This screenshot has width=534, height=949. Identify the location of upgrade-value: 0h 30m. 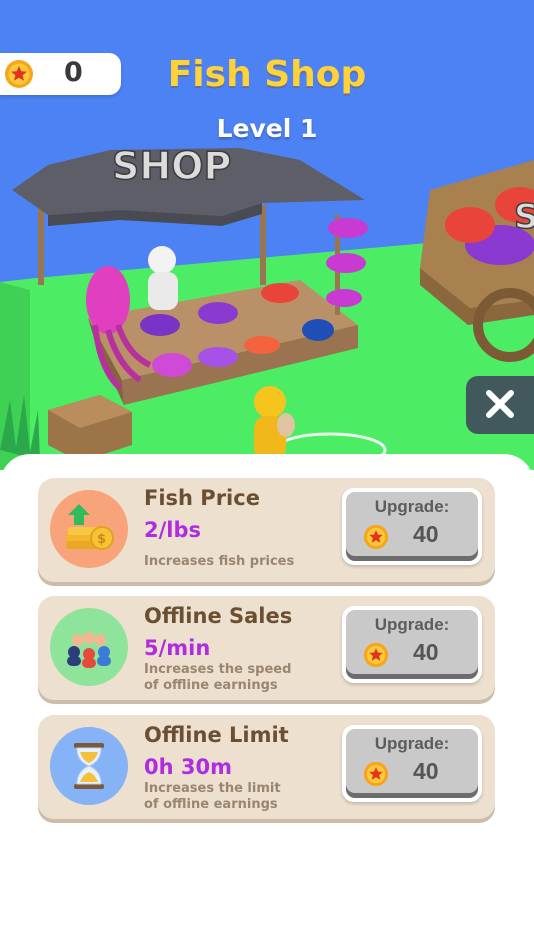
(188, 767).